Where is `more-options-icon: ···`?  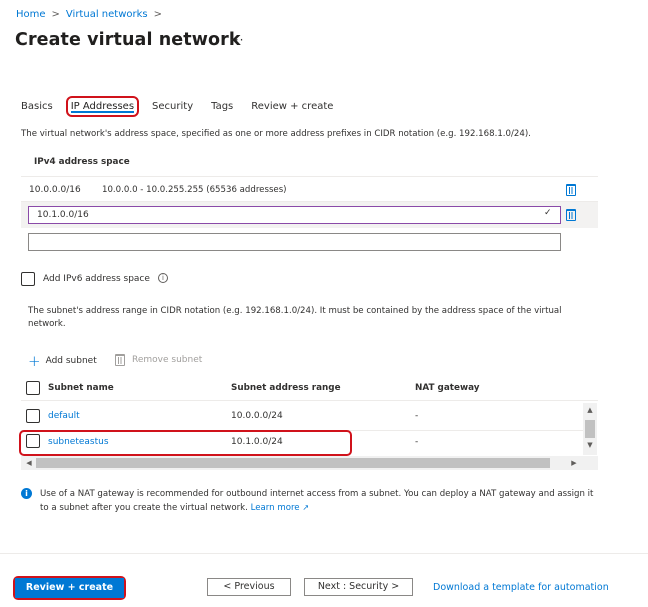 more-options-icon: ··· is located at coordinates (237, 40).